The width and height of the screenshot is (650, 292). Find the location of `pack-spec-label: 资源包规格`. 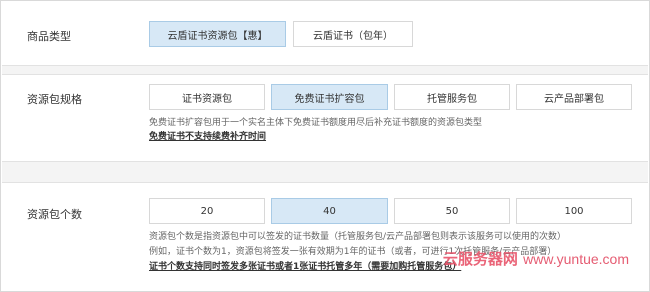

pack-spec-label: 资源包规格 is located at coordinates (54, 99).